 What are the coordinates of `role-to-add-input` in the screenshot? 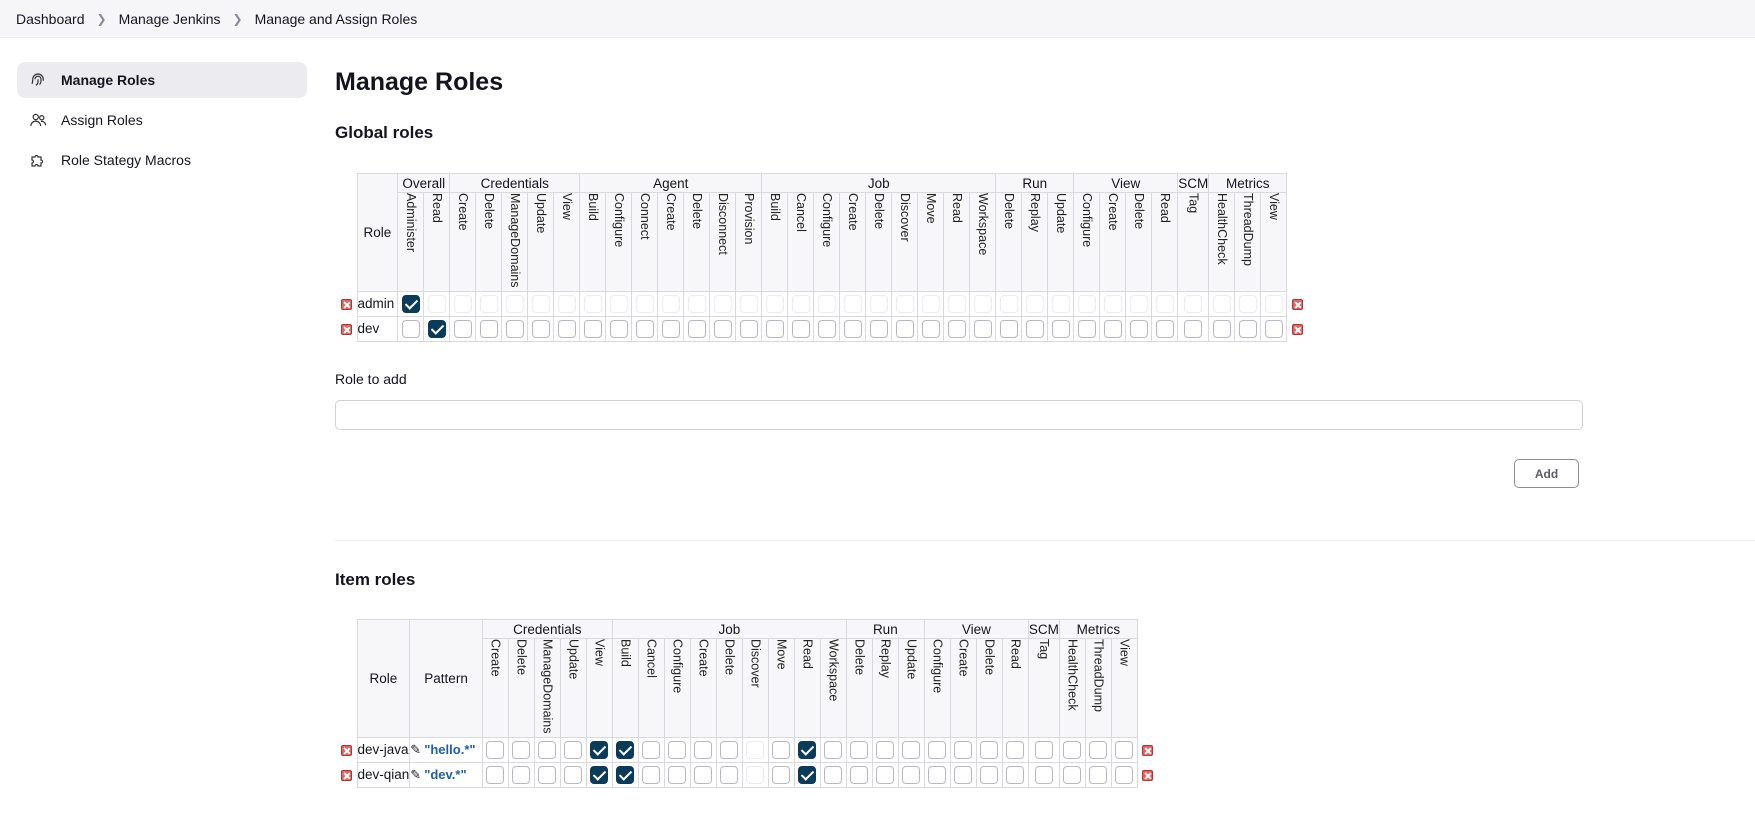 It's located at (959, 415).